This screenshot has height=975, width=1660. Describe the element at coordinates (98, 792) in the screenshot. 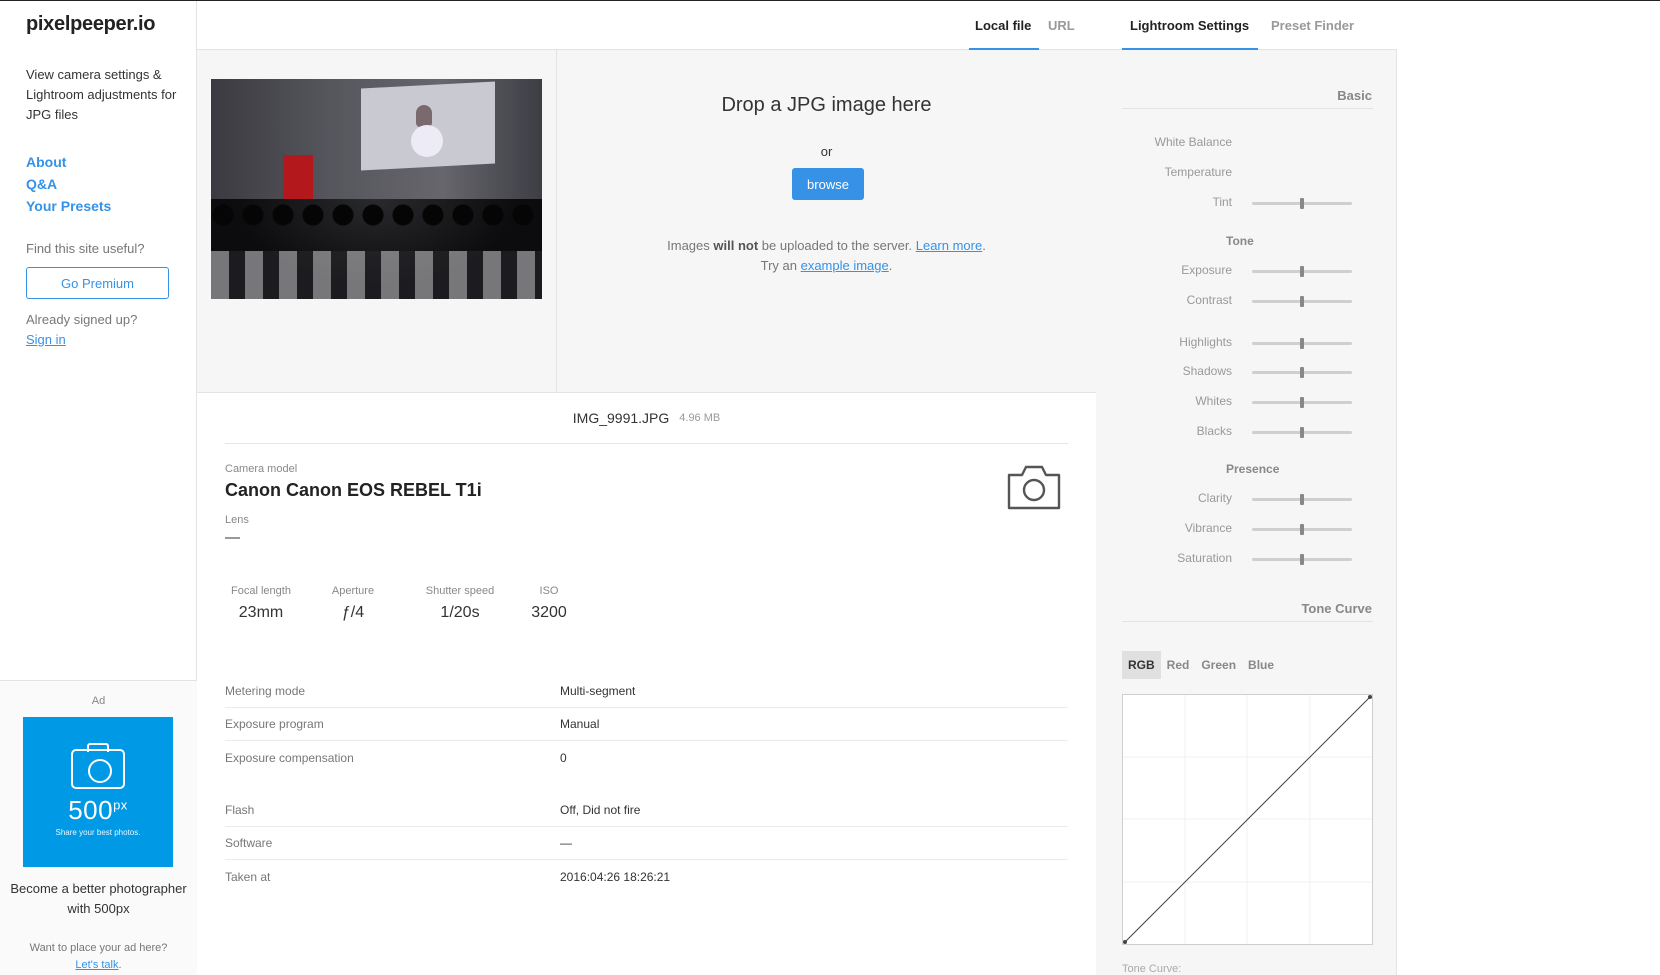

I see `ad-banner: 500px Share your best photos.` at that location.